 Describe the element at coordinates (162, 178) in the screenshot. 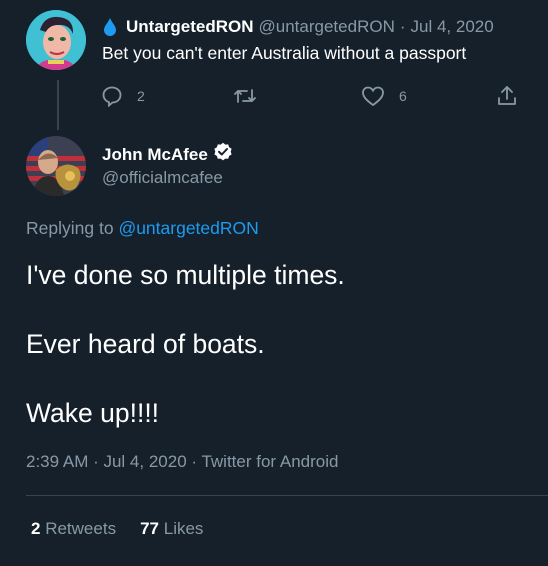

I see `main-handle: @officialmcafee` at that location.